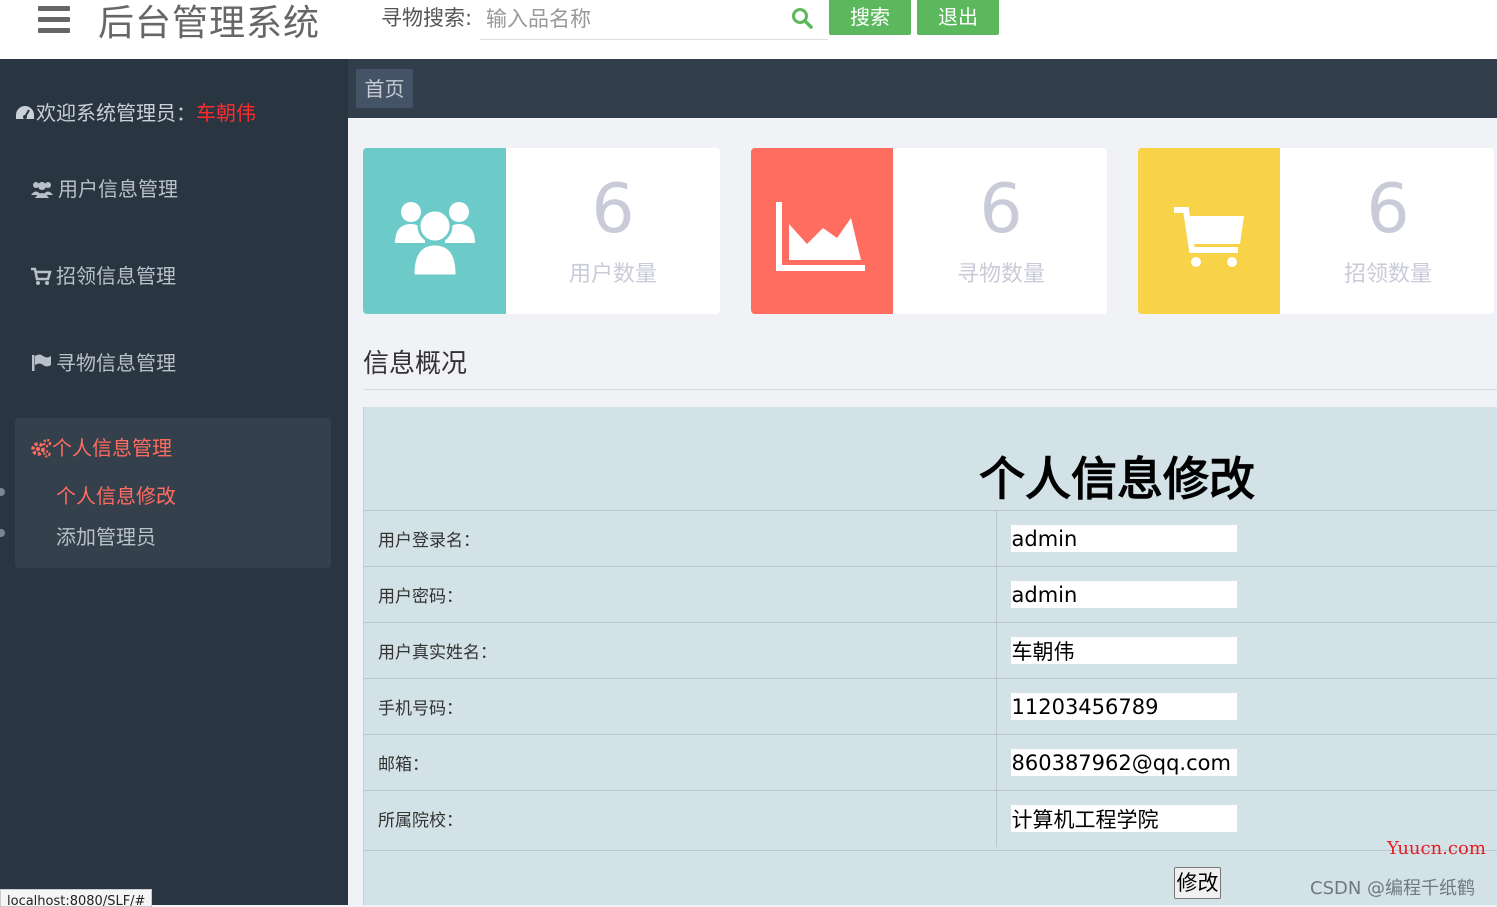 Image resolution: width=1497 pixels, height=907 pixels. Describe the element at coordinates (680, 818) in the screenshot. I see `field-label: 所属院校：` at that location.